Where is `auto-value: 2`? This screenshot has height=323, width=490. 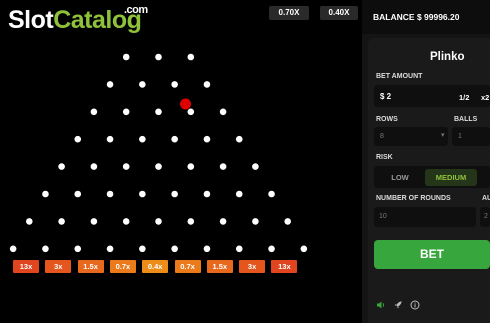 auto-value: 2 is located at coordinates (486, 216).